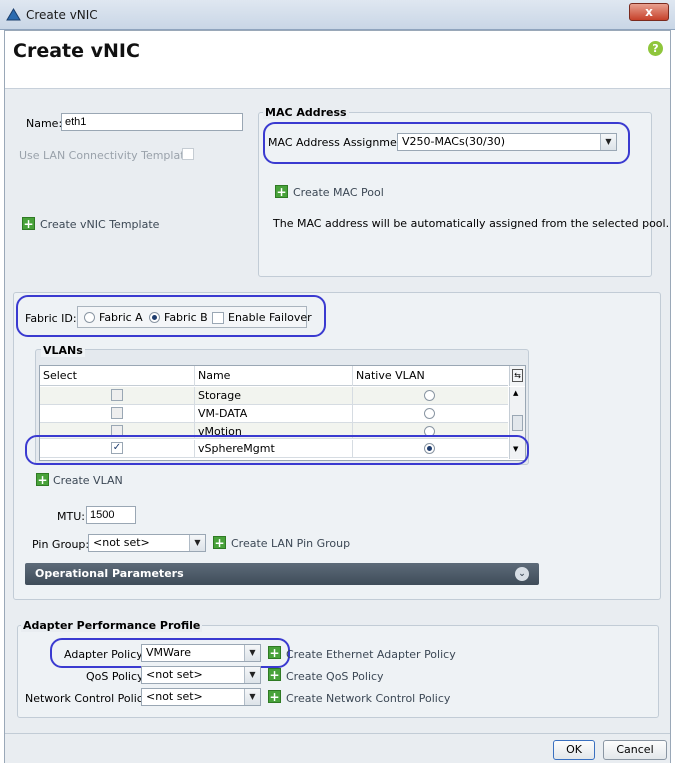  I want to click on annotation-oval, so click(277, 450).